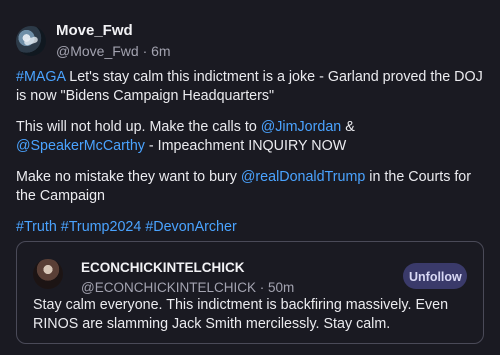 The width and height of the screenshot is (500, 355). I want to click on post-header: Move_Fwd @Move_Fwd · 6m, so click(93, 41).